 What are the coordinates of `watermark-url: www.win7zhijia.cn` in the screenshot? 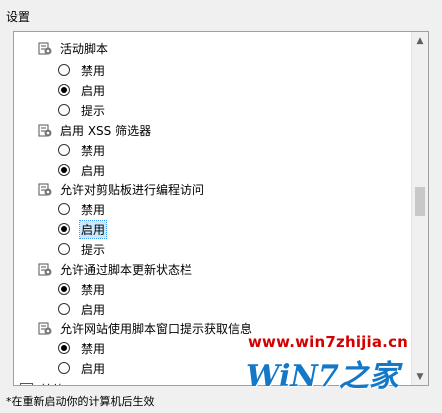 It's located at (328, 342).